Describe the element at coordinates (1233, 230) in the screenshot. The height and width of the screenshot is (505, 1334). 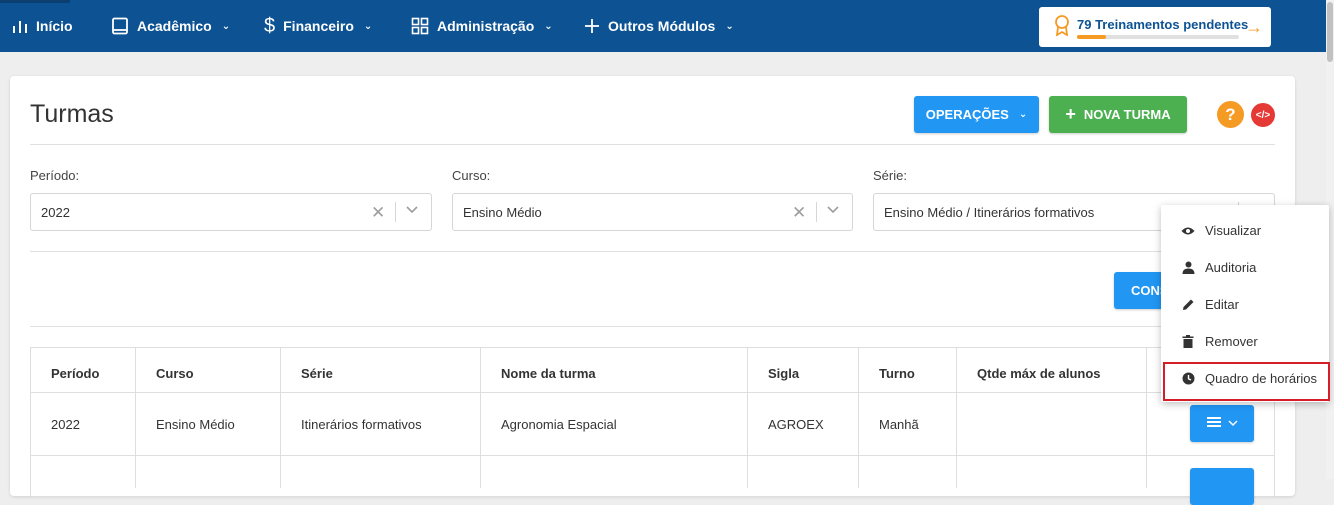
I see `menu-item-label: Visualizar` at that location.